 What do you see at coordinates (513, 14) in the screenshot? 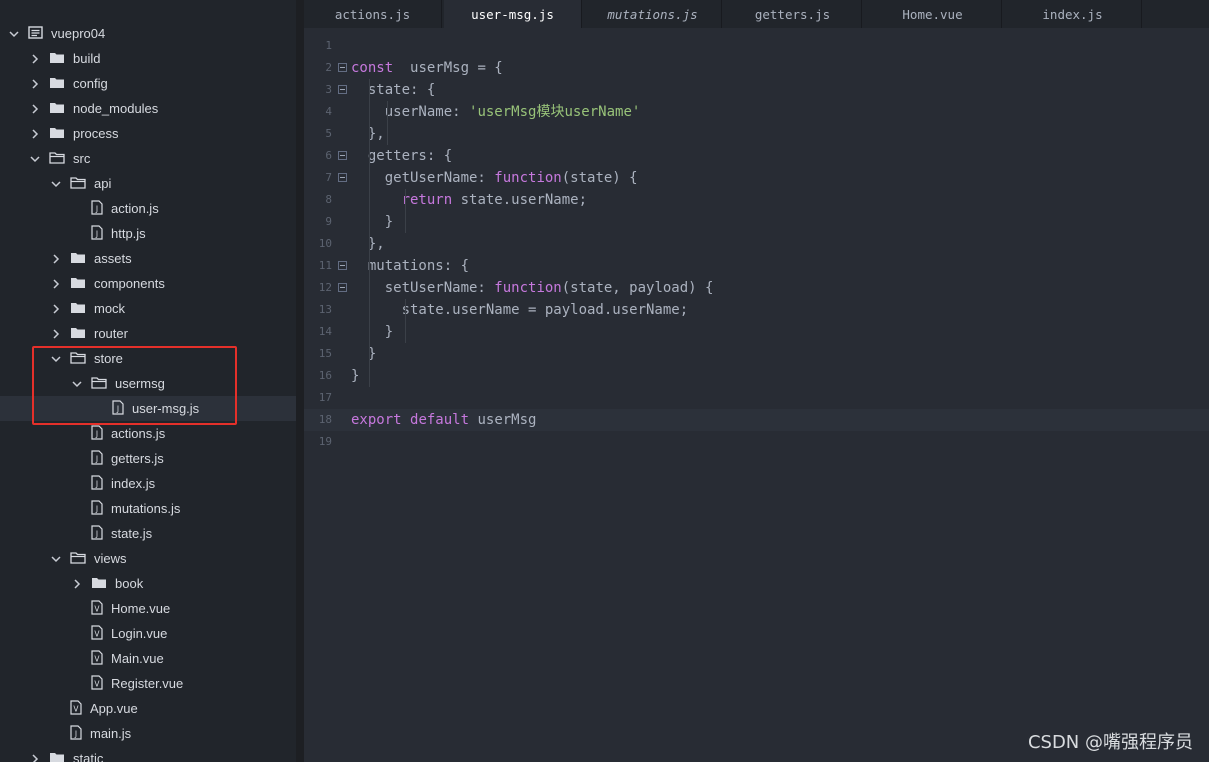
I see `tab-user-msg-js: user-msg.js` at bounding box center [513, 14].